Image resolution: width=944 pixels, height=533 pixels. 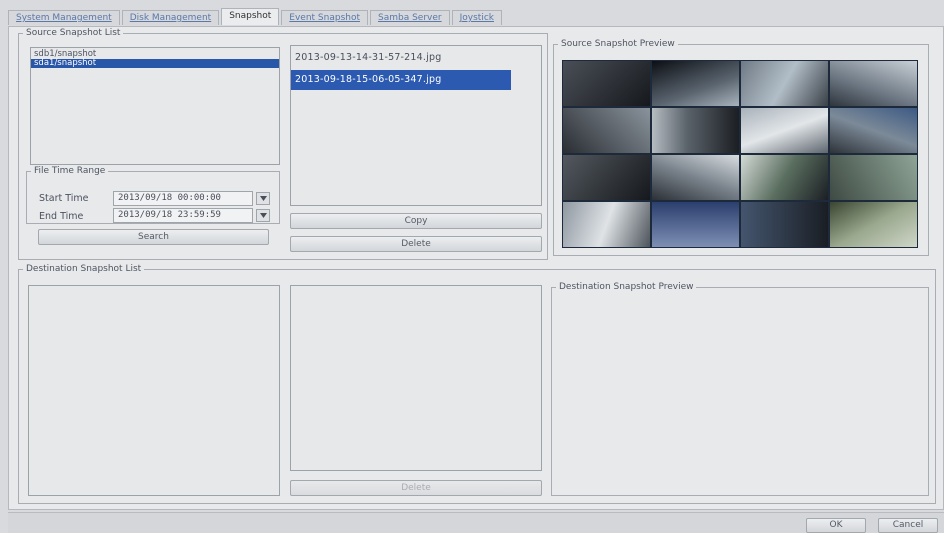 What do you see at coordinates (70, 171) in the screenshot?
I see `file-time-range-title: File Time Range` at bounding box center [70, 171].